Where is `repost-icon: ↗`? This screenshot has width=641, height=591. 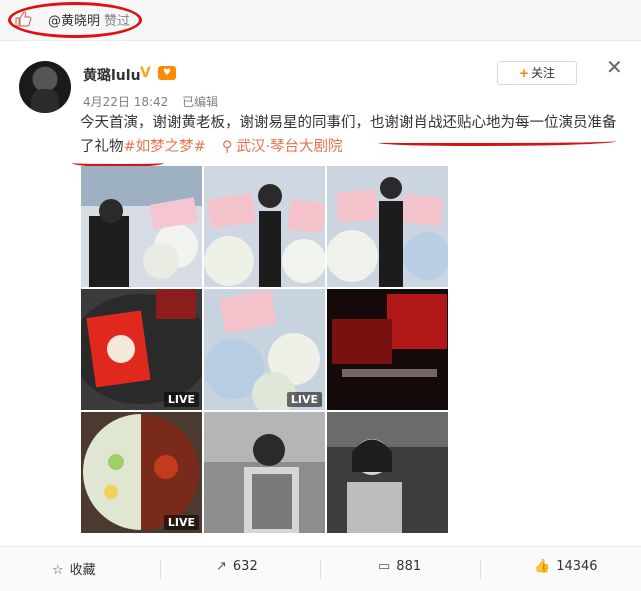
repost-icon: ↗ is located at coordinates (221, 566).